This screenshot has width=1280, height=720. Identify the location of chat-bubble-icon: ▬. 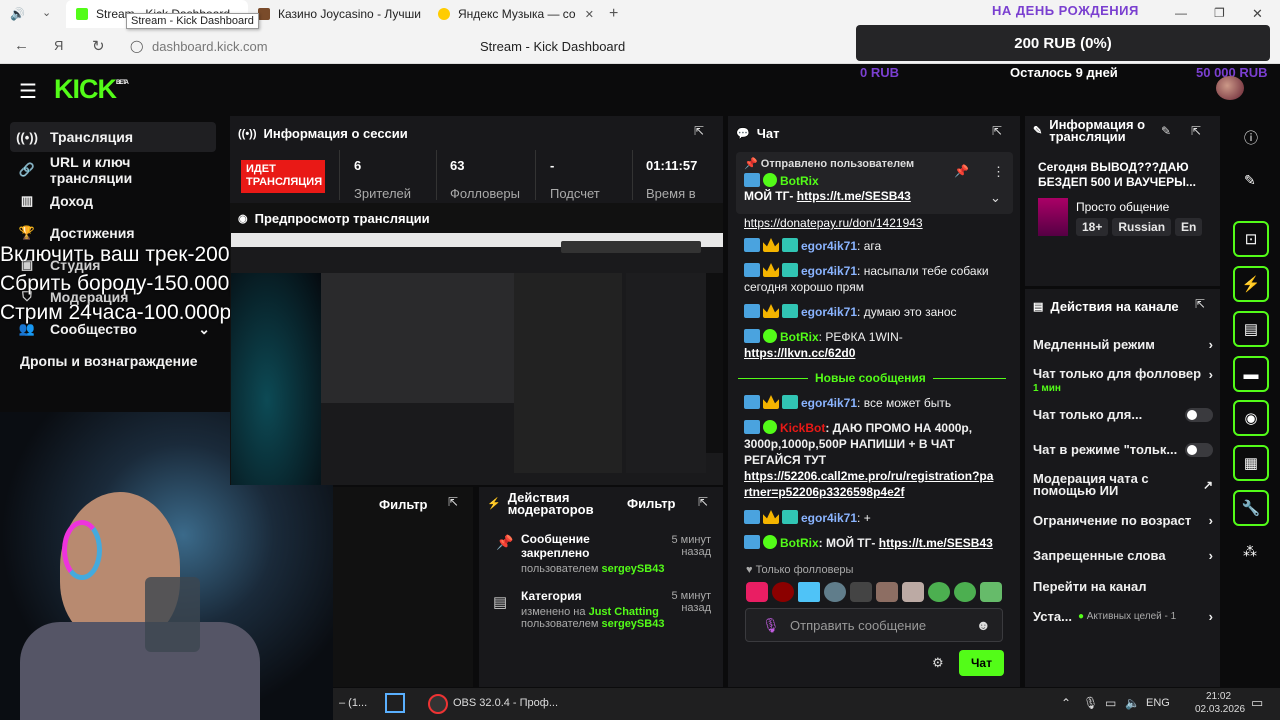
(1251, 374).